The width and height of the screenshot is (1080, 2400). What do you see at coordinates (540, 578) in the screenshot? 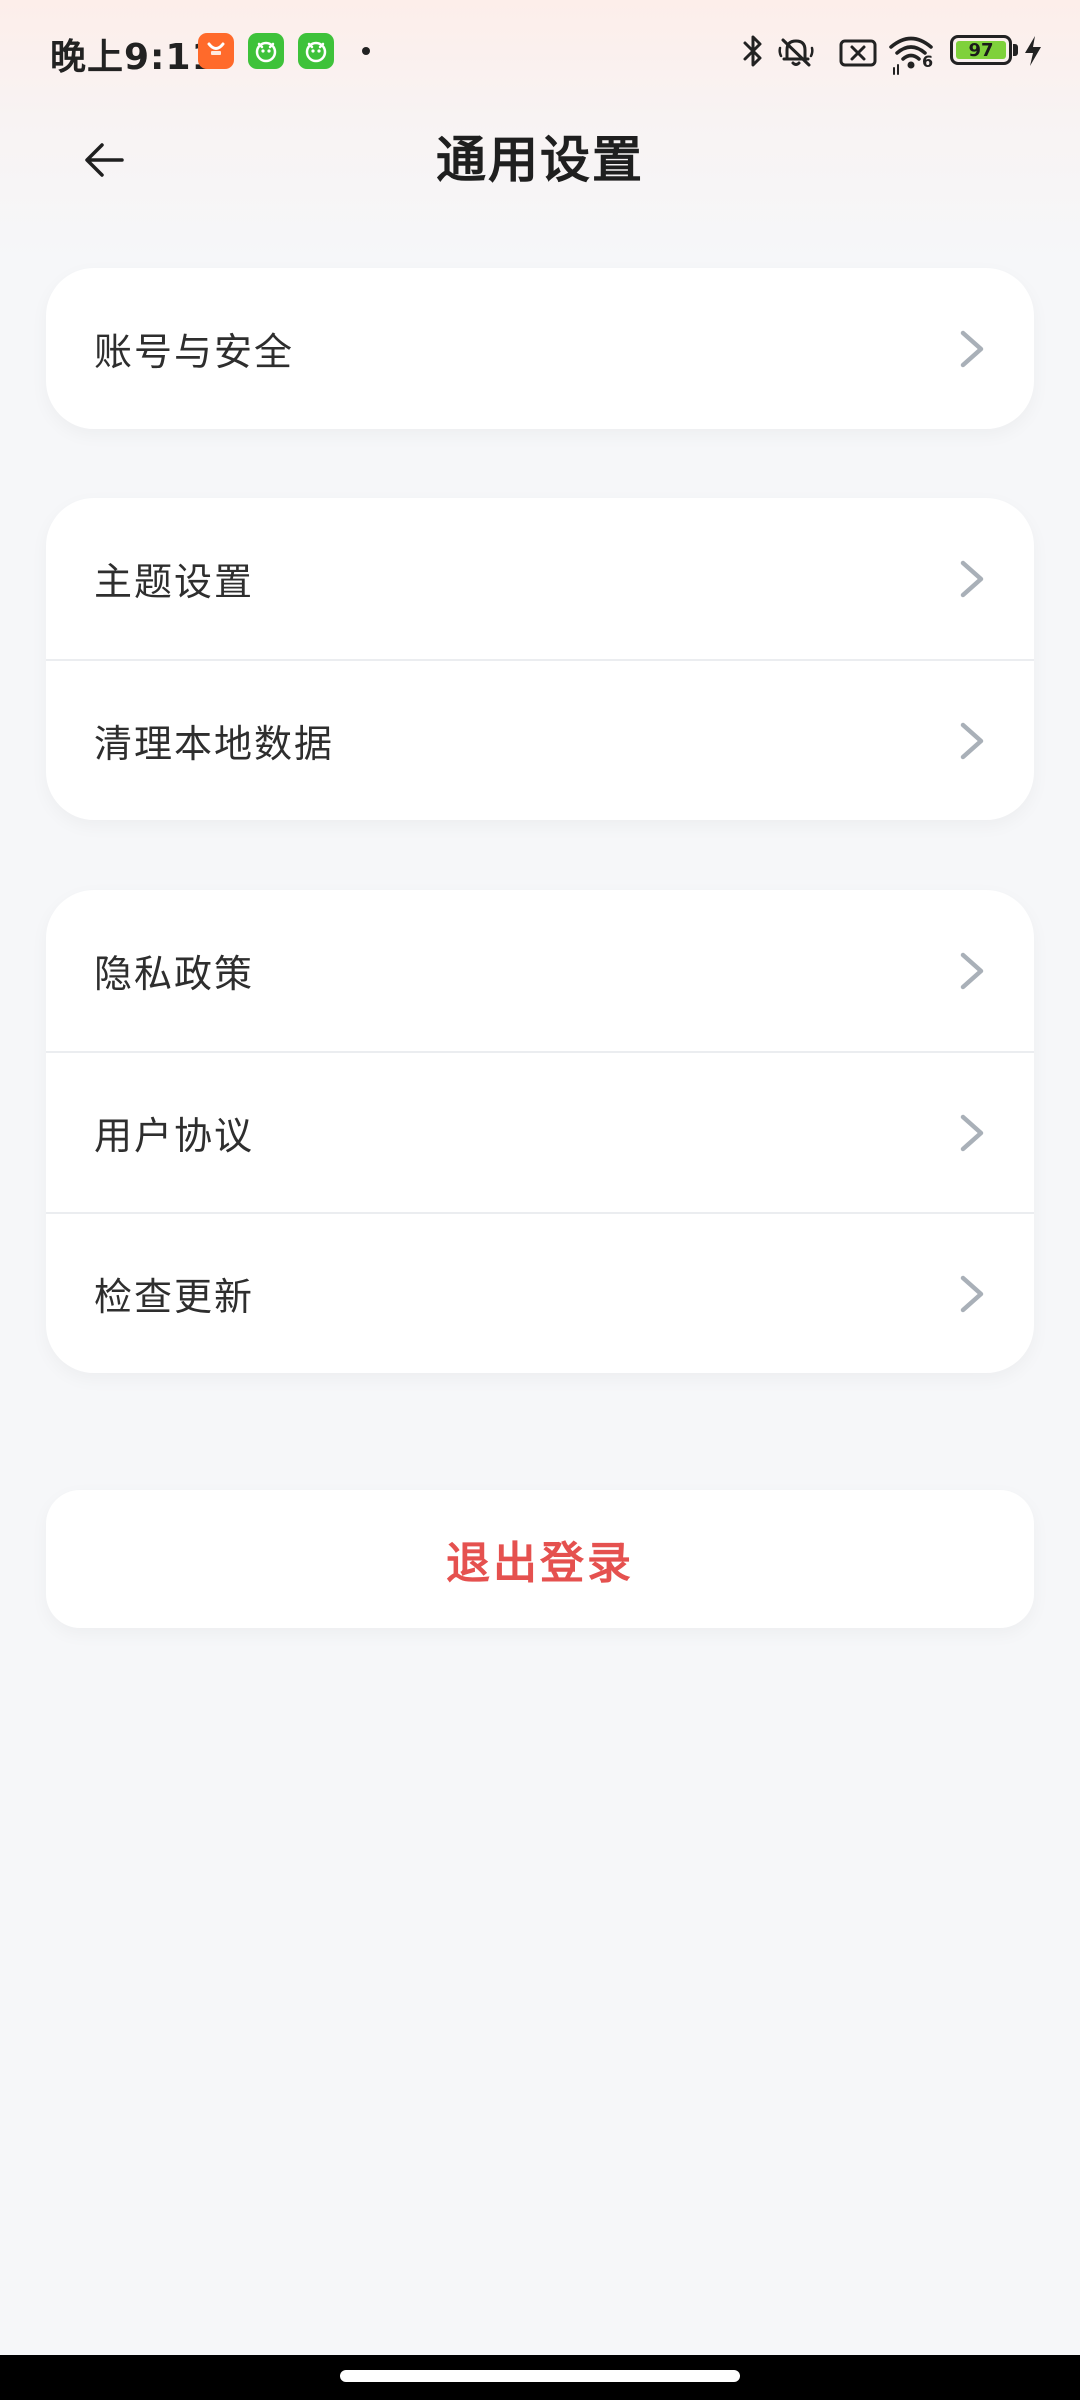
I see `settings-item-theme: 主题设置` at bounding box center [540, 578].